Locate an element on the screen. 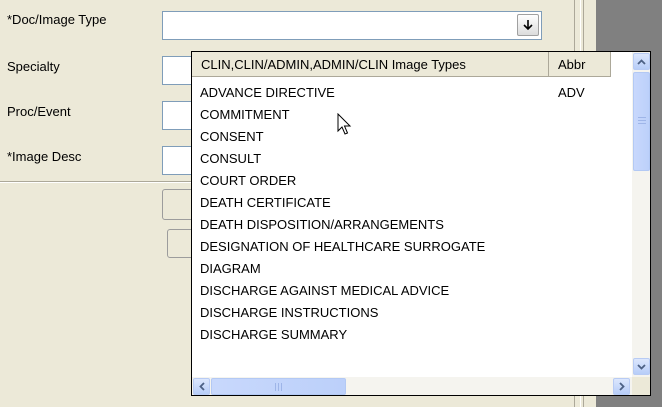  list-item: DISCHARGE SUMMARY is located at coordinates (412, 335).